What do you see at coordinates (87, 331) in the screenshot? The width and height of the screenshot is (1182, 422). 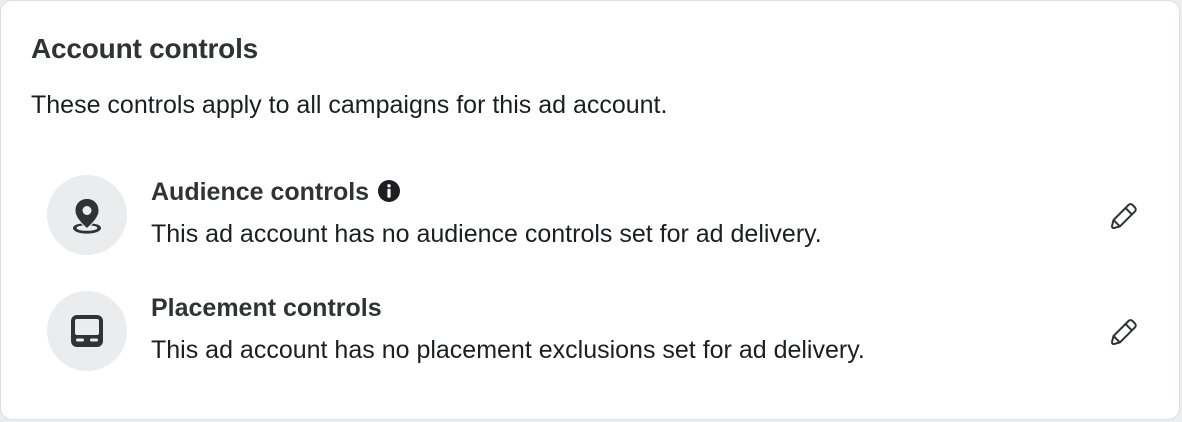 I see `device-screen-icon` at bounding box center [87, 331].